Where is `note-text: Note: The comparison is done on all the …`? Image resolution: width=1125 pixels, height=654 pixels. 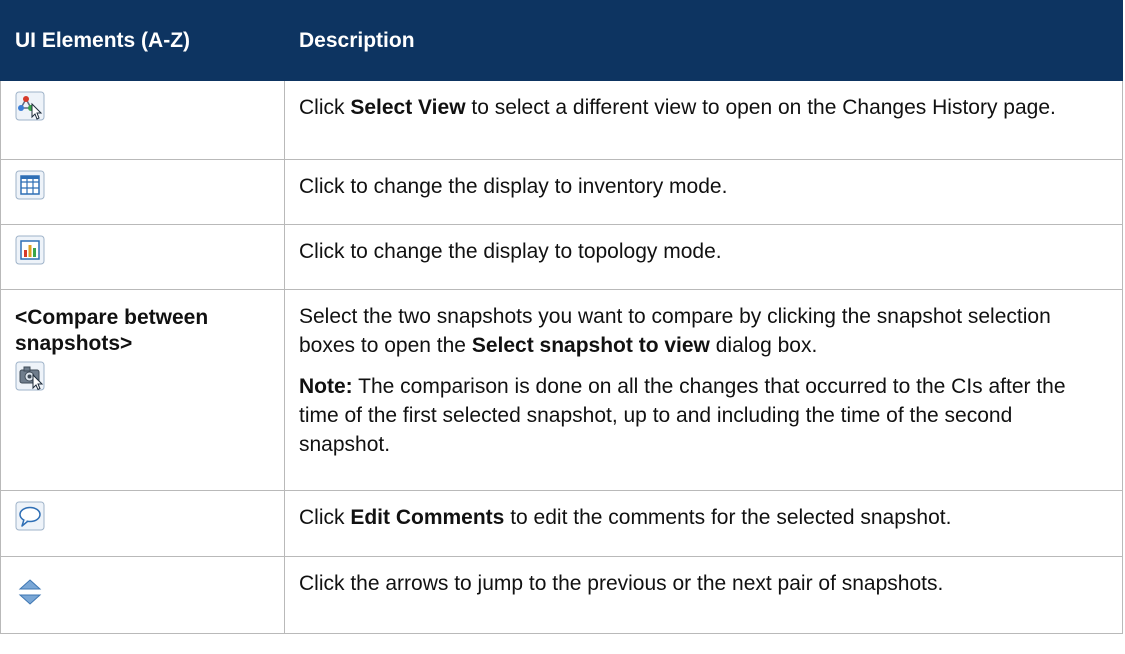
note-text: Note: The comparison is done on all the … is located at coordinates (682, 415).